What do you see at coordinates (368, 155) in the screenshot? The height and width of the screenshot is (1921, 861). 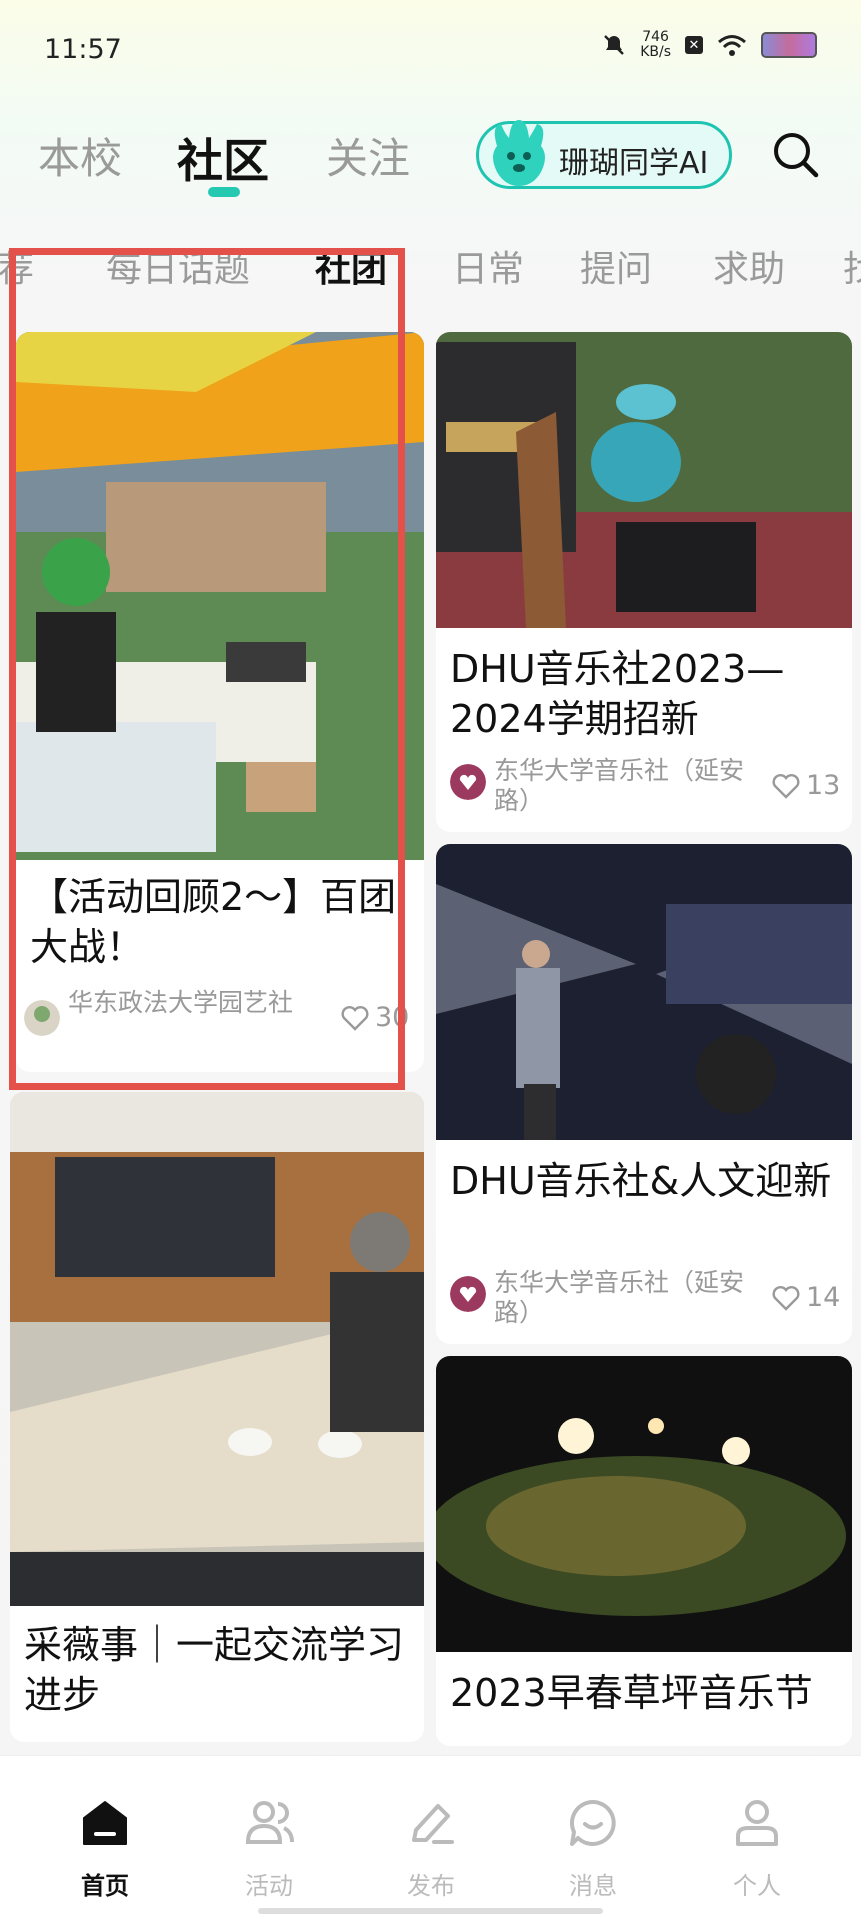 I see `tab-follow: 关注` at bounding box center [368, 155].